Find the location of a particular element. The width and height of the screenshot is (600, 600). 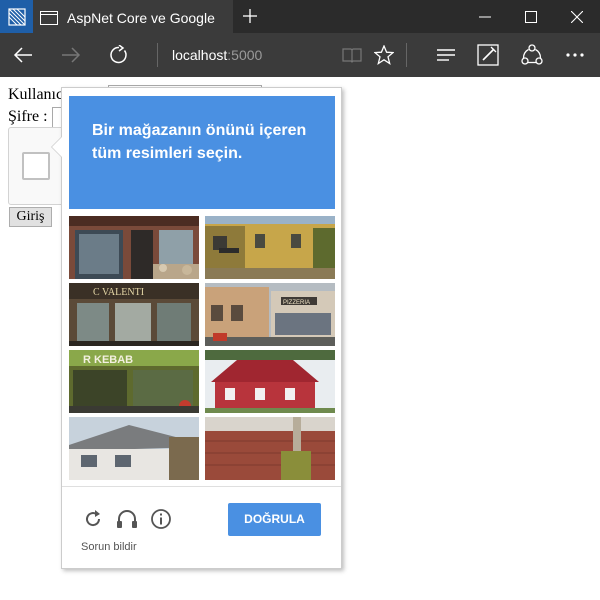

address-separator is located at coordinates (157, 55).